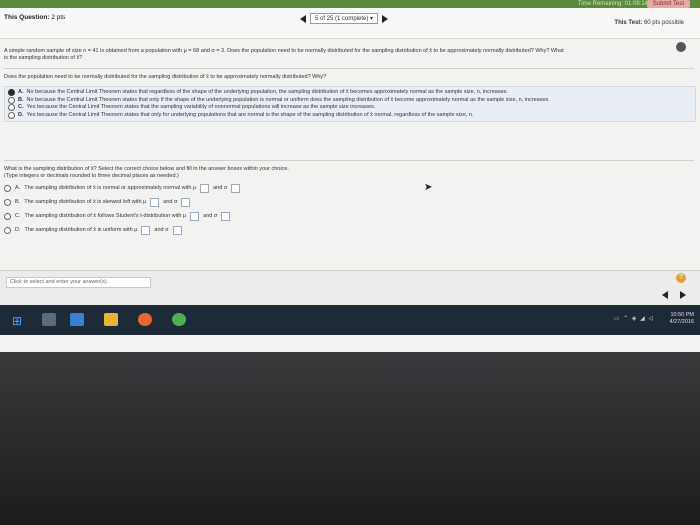  Describe the element at coordinates (58, 17) in the screenshot. I see `question-points: 2 pts` at that location.